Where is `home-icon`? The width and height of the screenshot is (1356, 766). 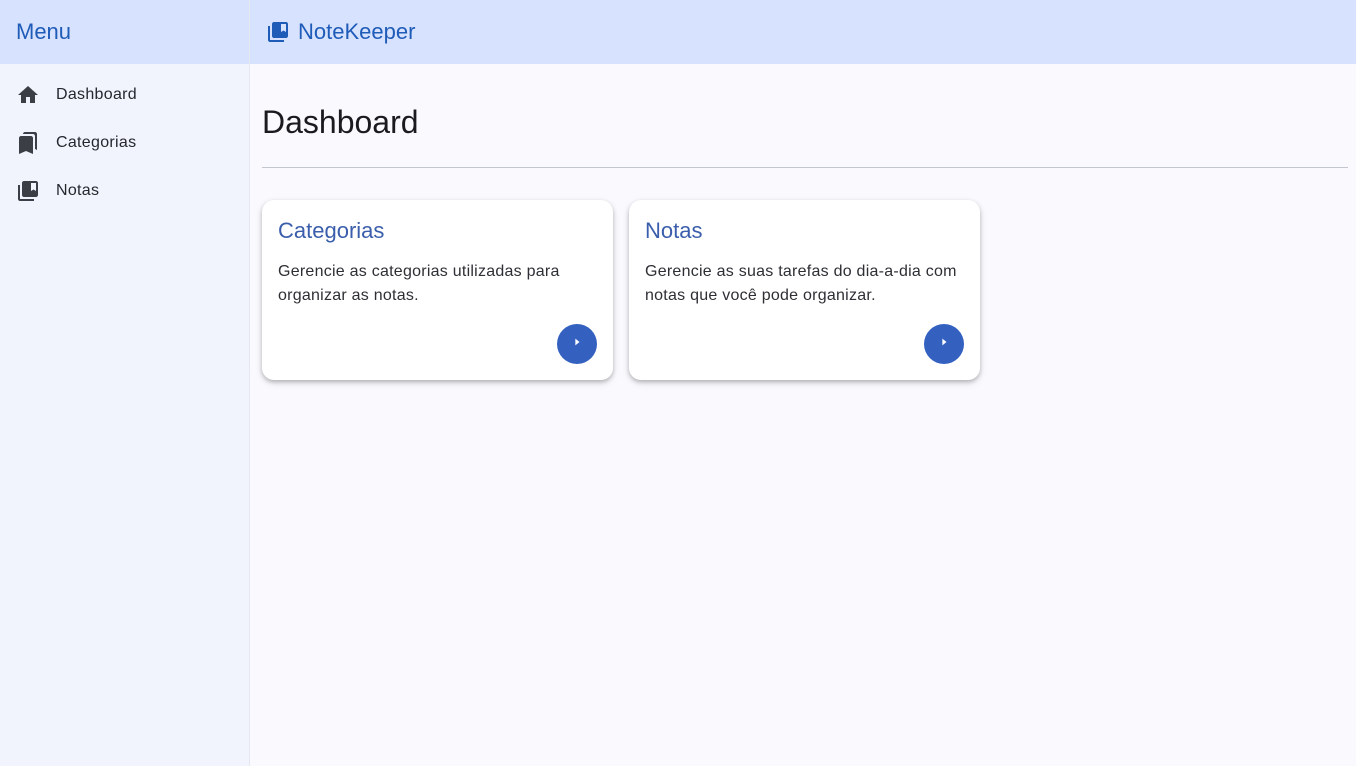 home-icon is located at coordinates (28, 95).